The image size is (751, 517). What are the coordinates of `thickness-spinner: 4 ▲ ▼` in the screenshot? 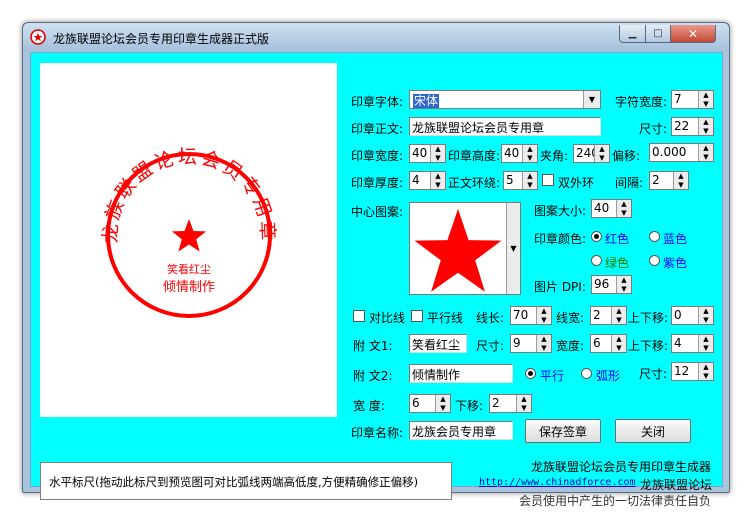 It's located at (427, 180).